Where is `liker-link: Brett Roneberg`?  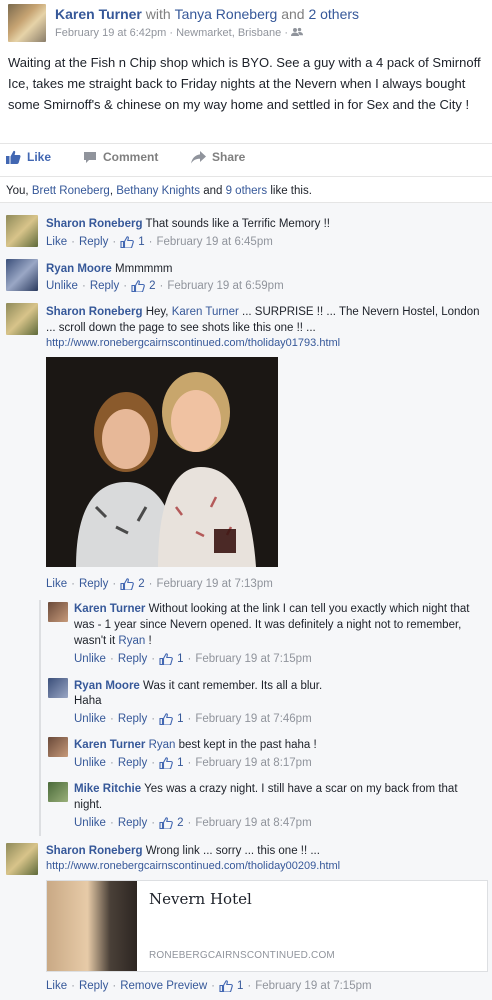
liker-link: Brett Roneberg is located at coordinates (71, 191).